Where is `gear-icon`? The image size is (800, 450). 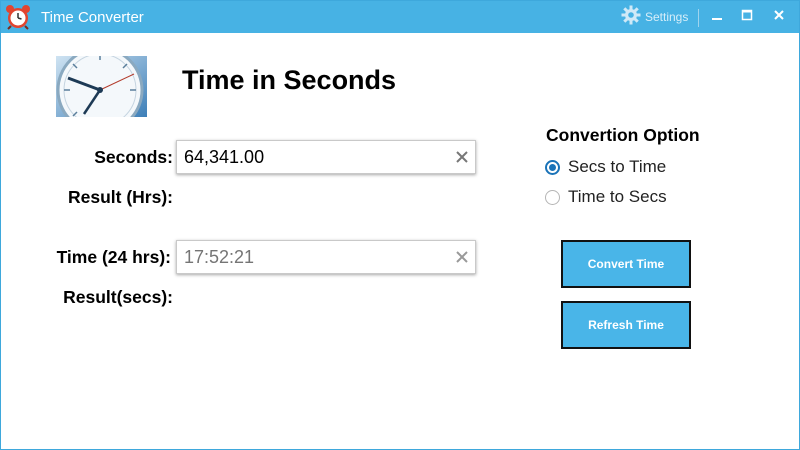
gear-icon is located at coordinates (631, 17).